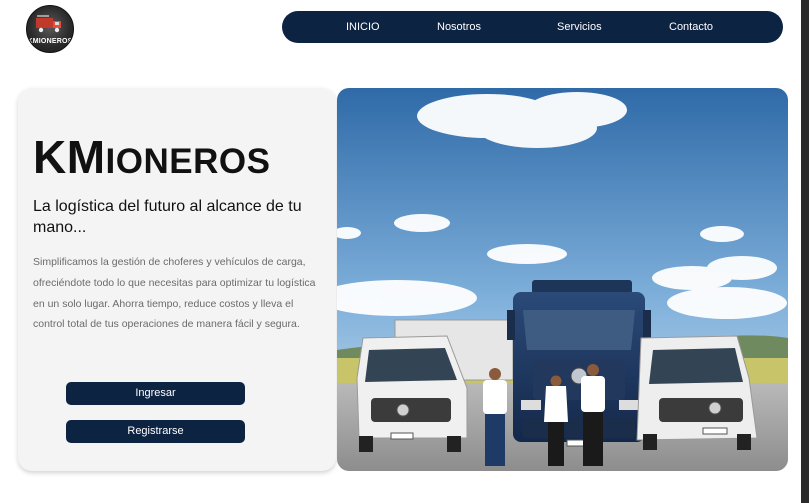 The height and width of the screenshot is (503, 809). What do you see at coordinates (188, 161) in the screenshot?
I see `title-rest: IONEROS` at bounding box center [188, 161].